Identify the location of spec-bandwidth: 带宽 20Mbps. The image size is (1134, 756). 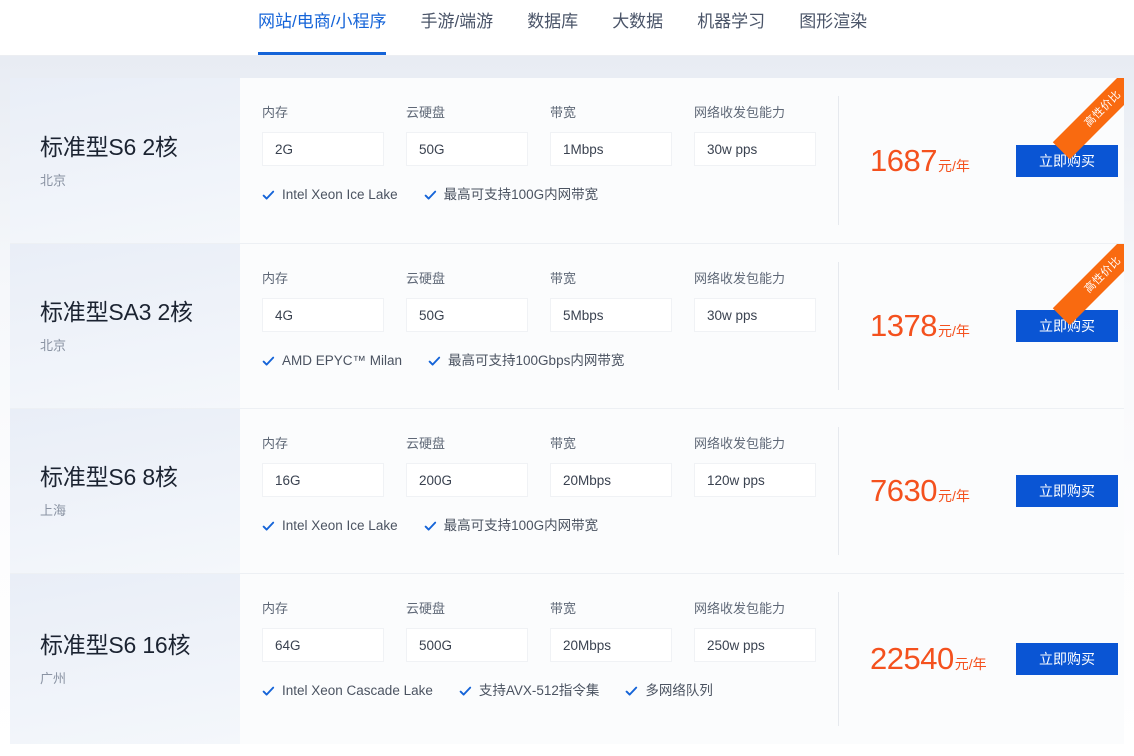
(611, 631).